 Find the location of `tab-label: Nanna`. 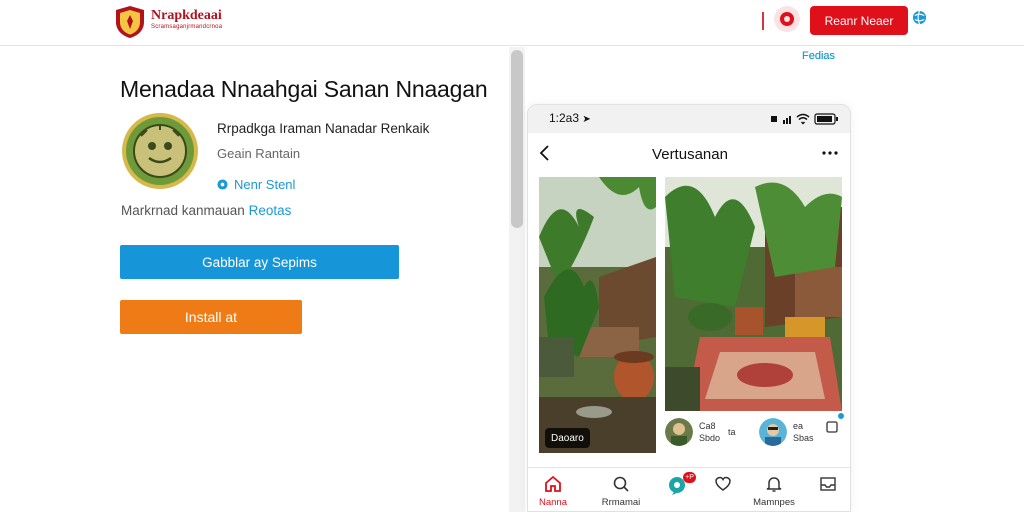

tab-label: Nanna is located at coordinates (553, 502).